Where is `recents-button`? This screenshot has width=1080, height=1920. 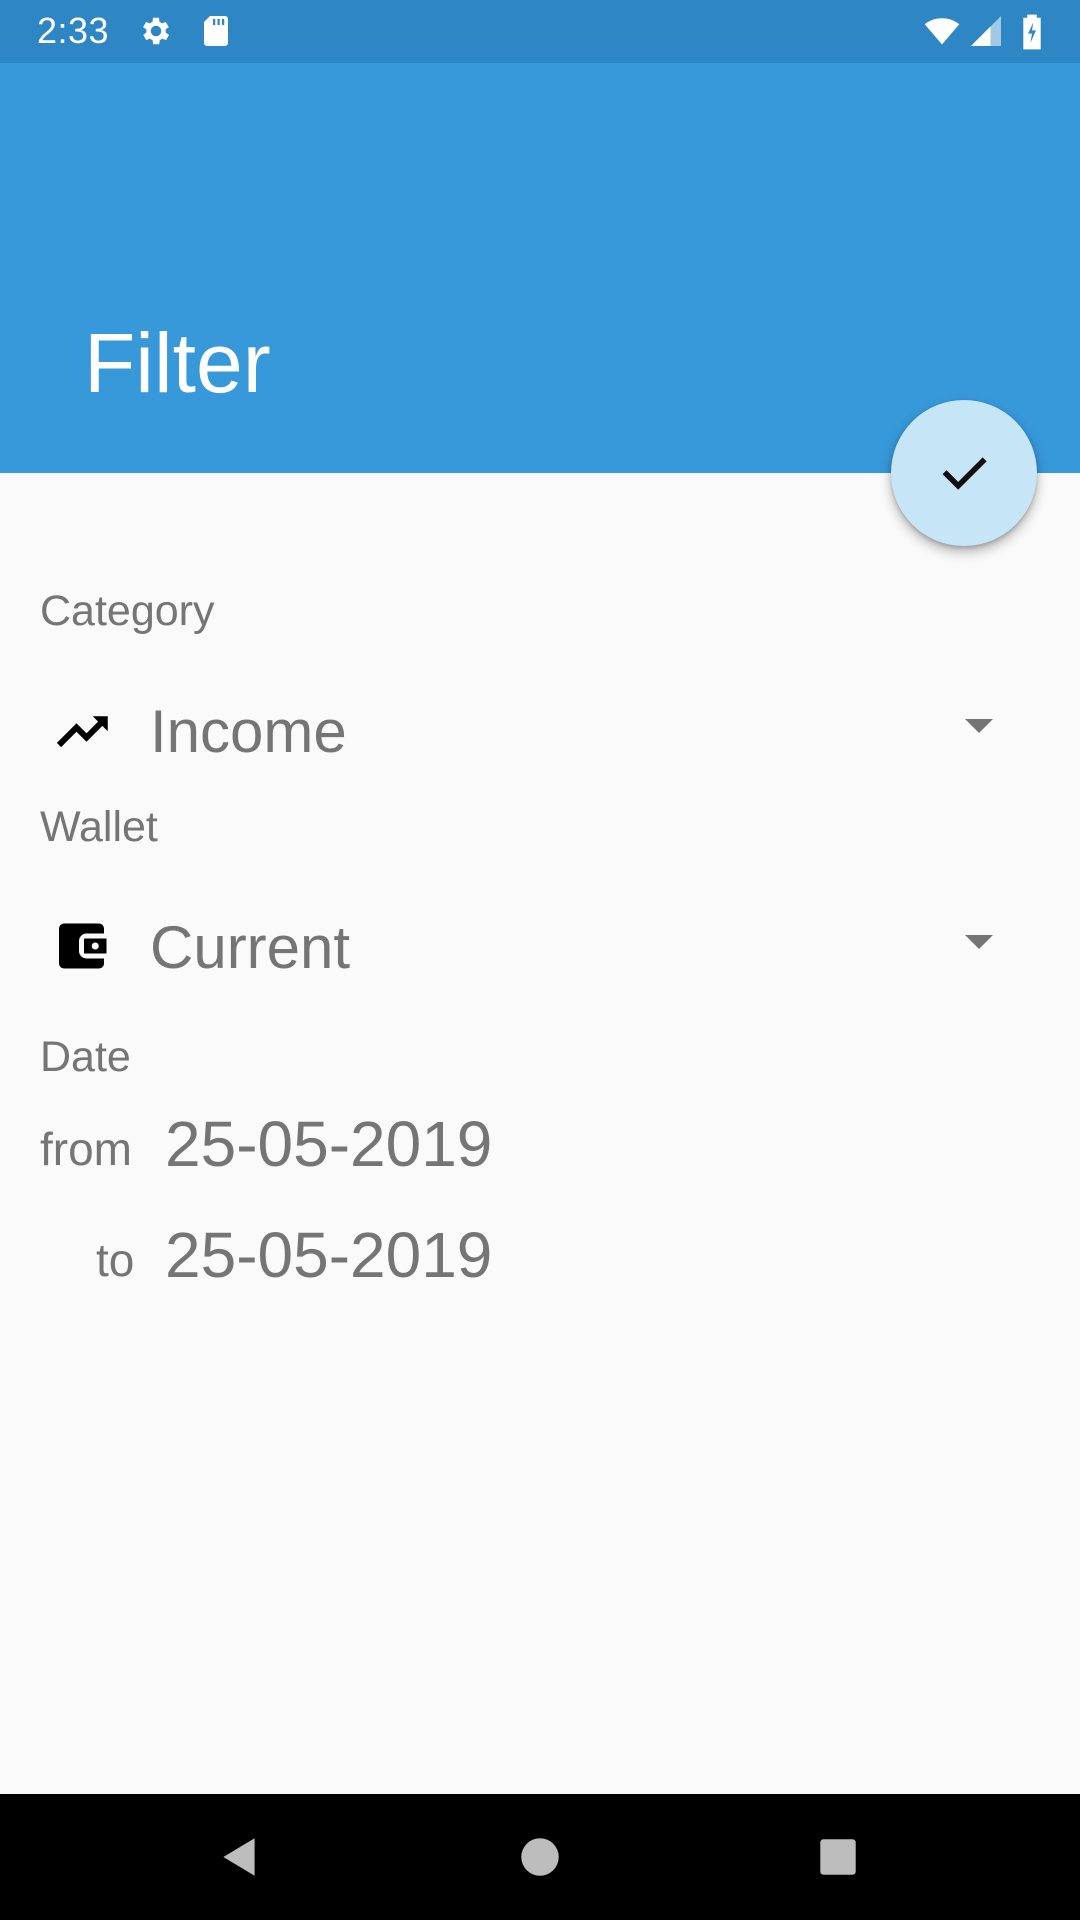 recents-button is located at coordinates (838, 1857).